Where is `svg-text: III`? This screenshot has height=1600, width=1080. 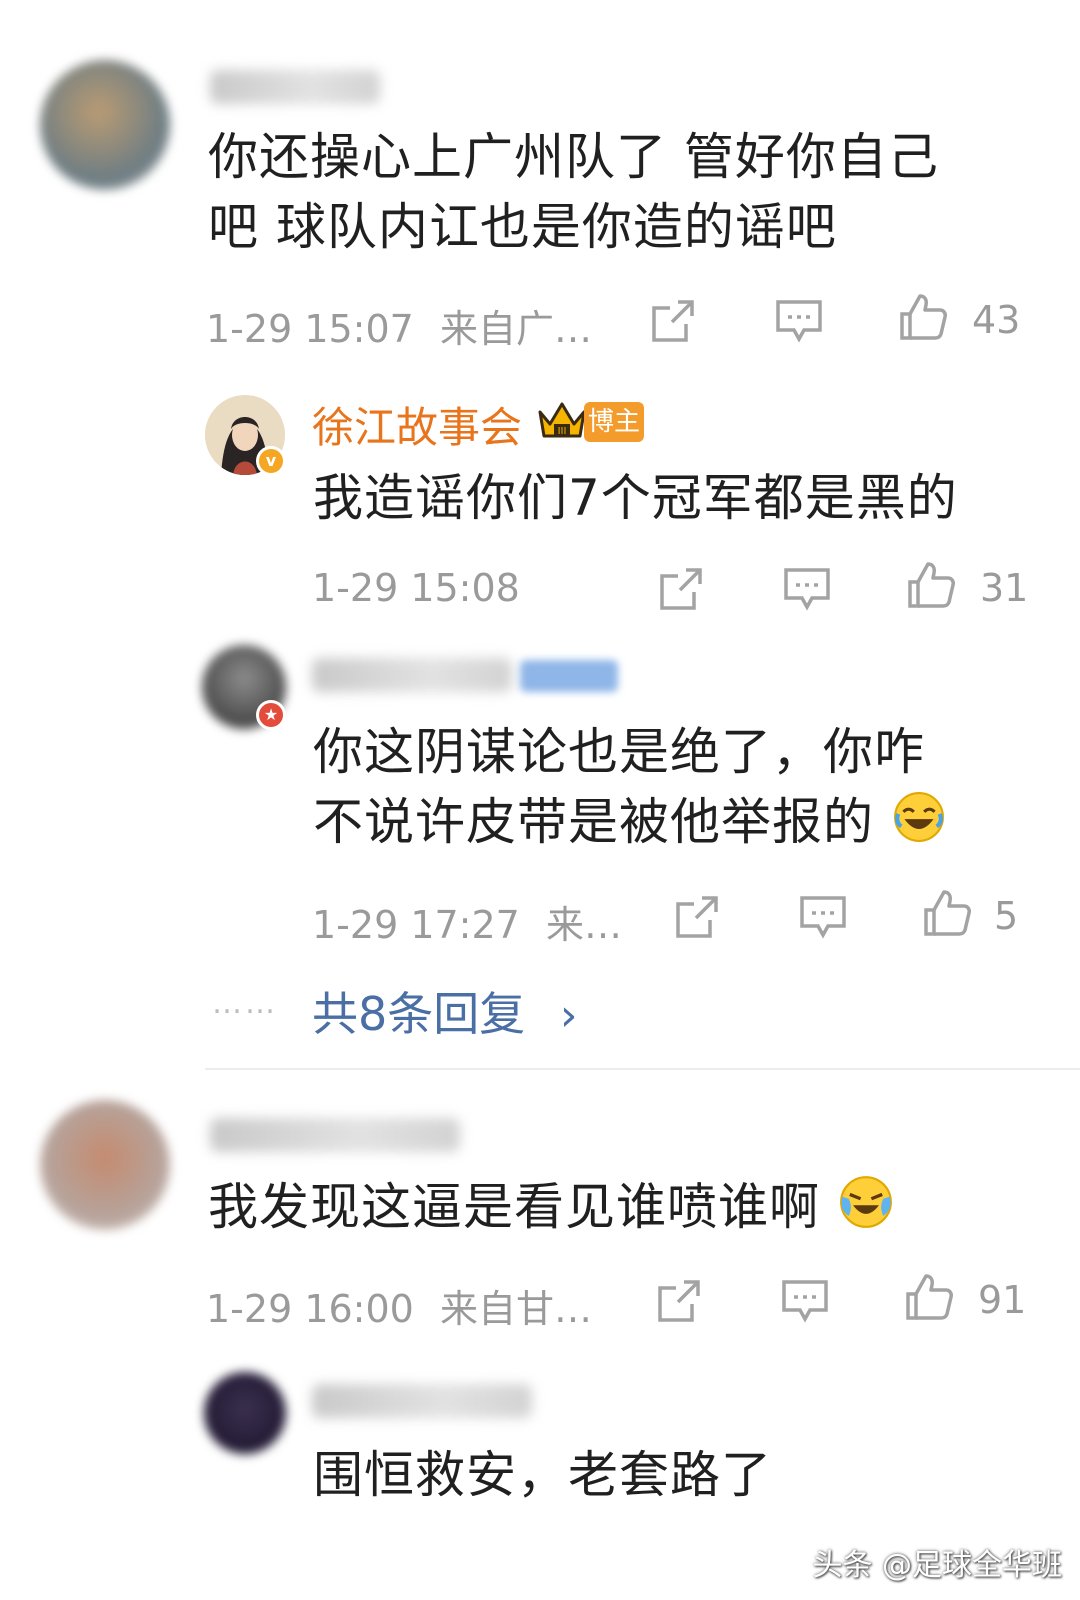
svg-text: III is located at coordinates (562, 431).